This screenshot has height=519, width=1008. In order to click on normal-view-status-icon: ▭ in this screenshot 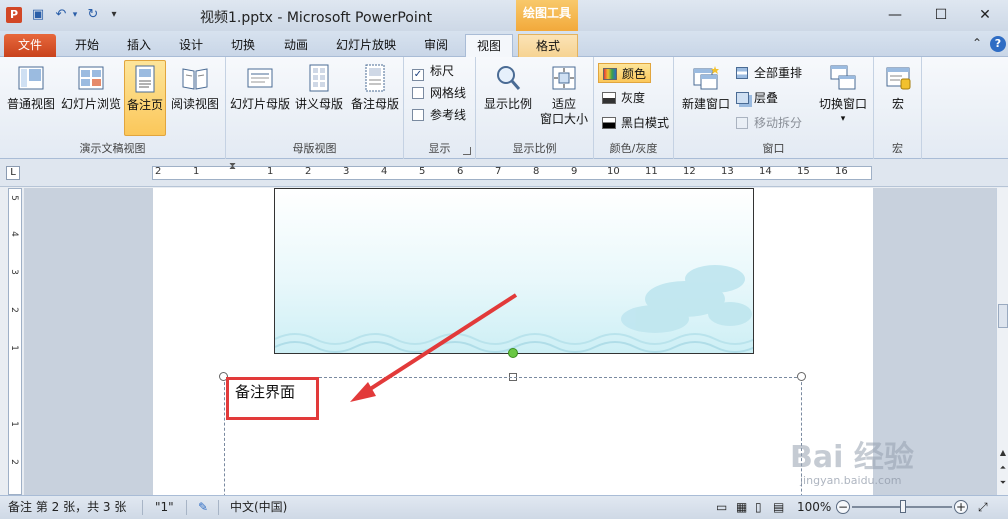, I will do `click(721, 507)`.